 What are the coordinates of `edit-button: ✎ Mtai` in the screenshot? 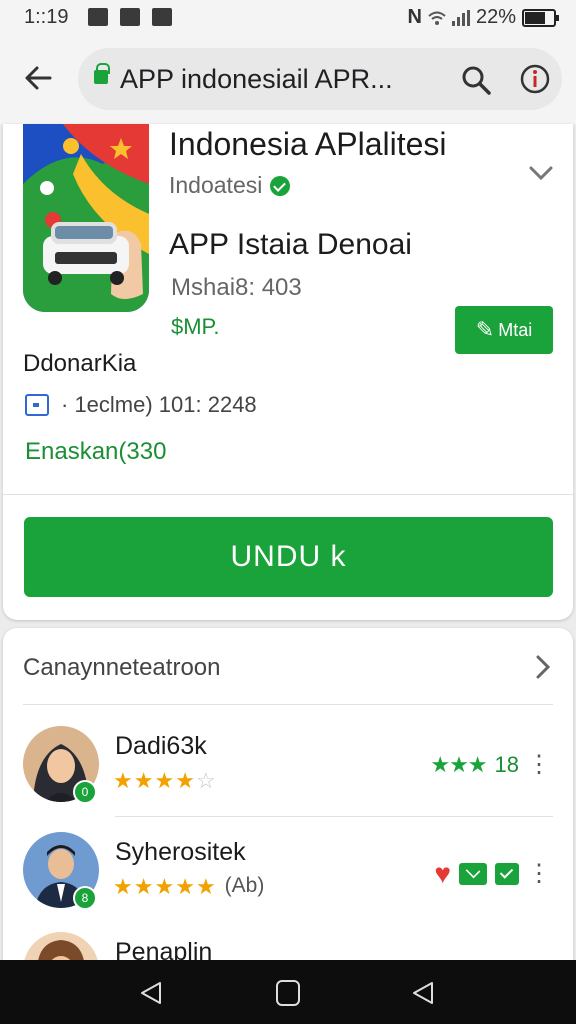 It's located at (504, 330).